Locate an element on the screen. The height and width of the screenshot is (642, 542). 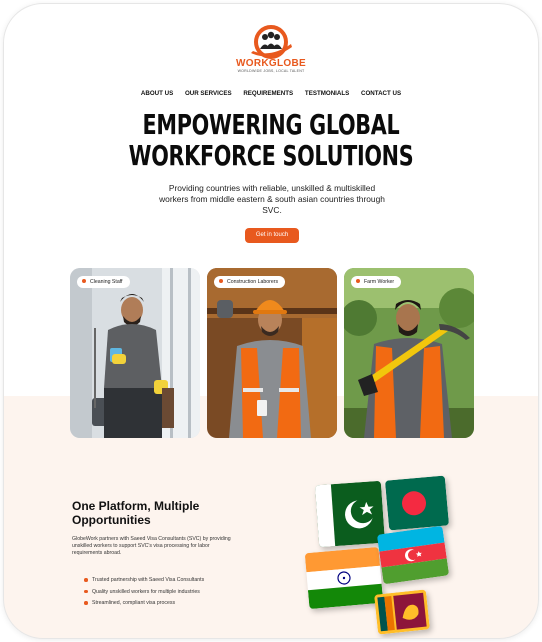
card-badge: Cleaning Staff is located at coordinates (103, 282).